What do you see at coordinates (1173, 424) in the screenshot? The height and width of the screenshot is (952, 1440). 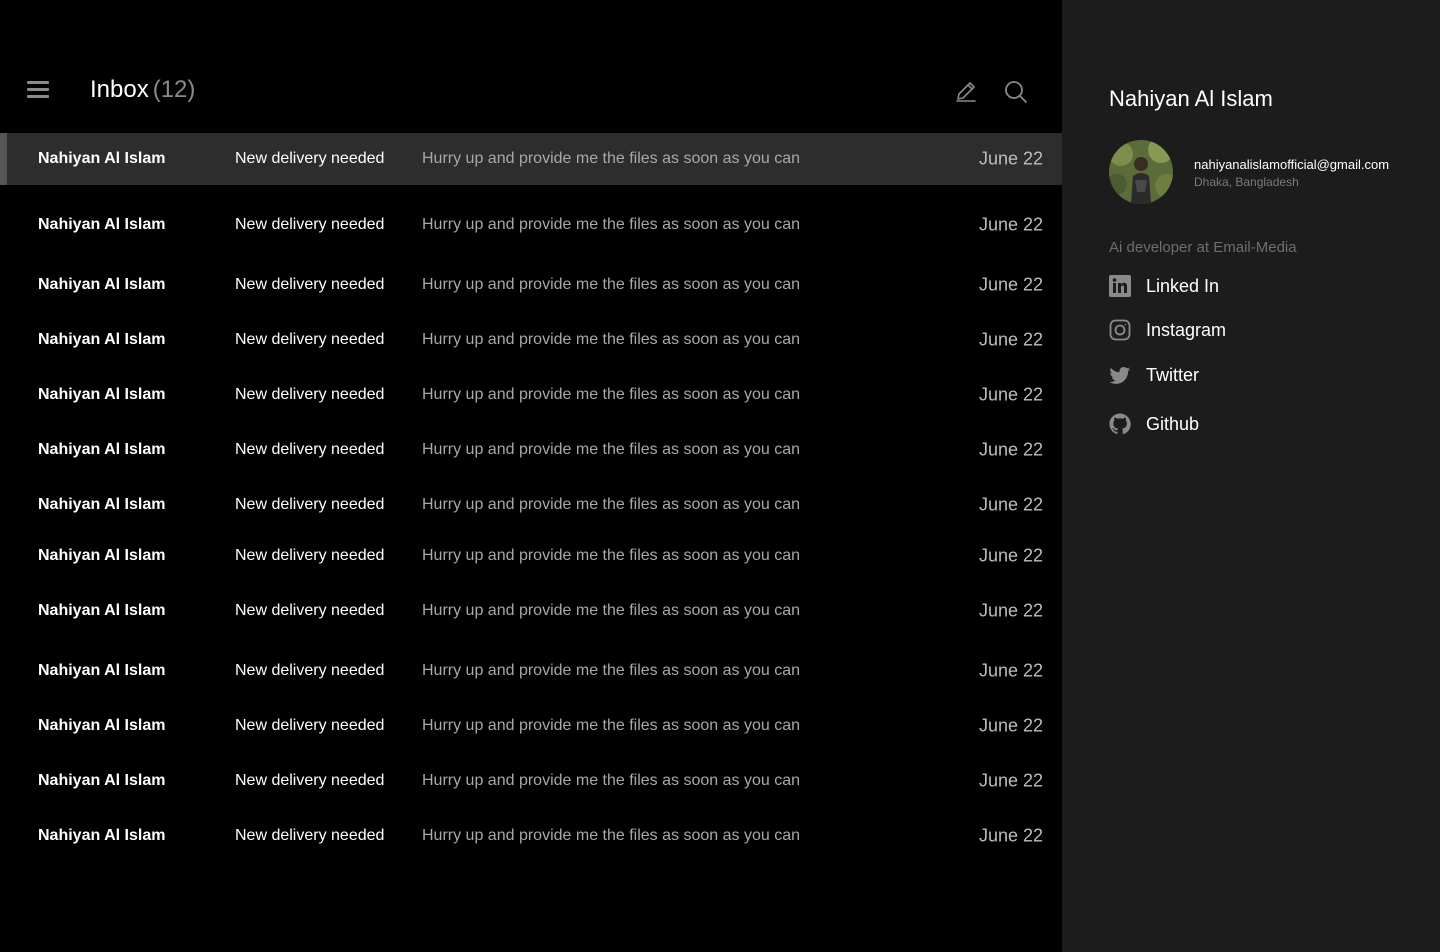 I see `social-label-github: Github` at bounding box center [1173, 424].